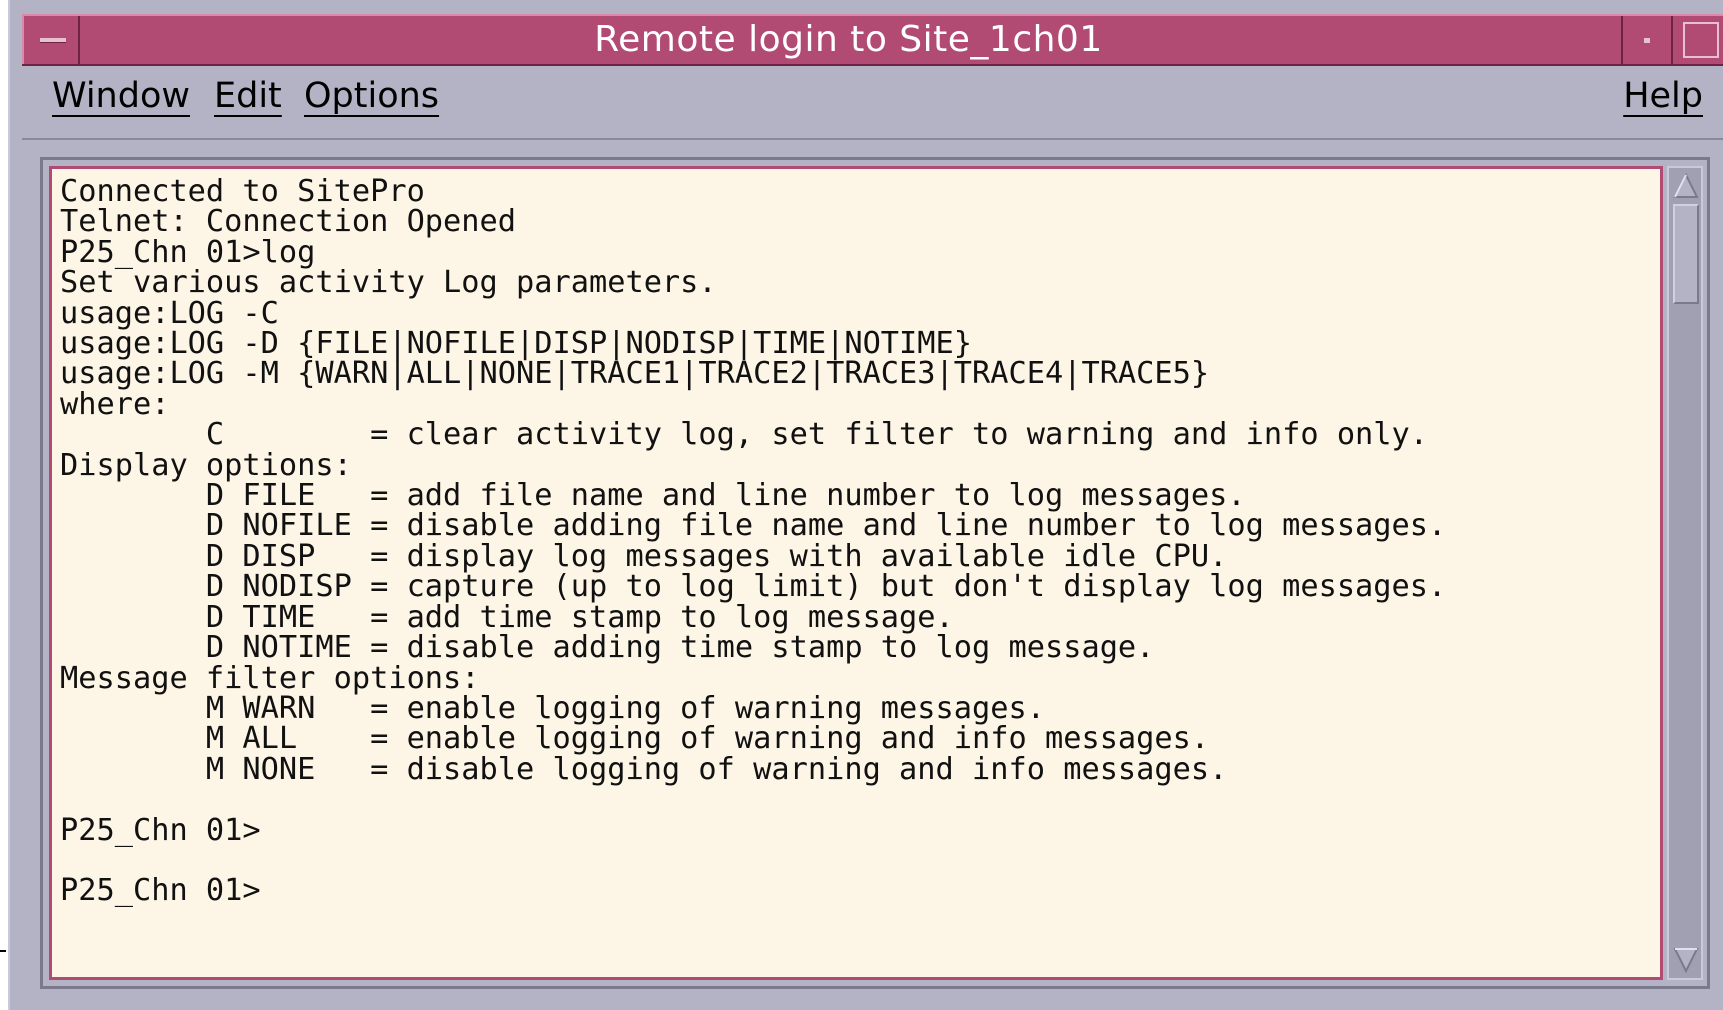 Image resolution: width=1723 pixels, height=1010 pixels. I want to click on terminal-line: Message filter options:, so click(270, 678).